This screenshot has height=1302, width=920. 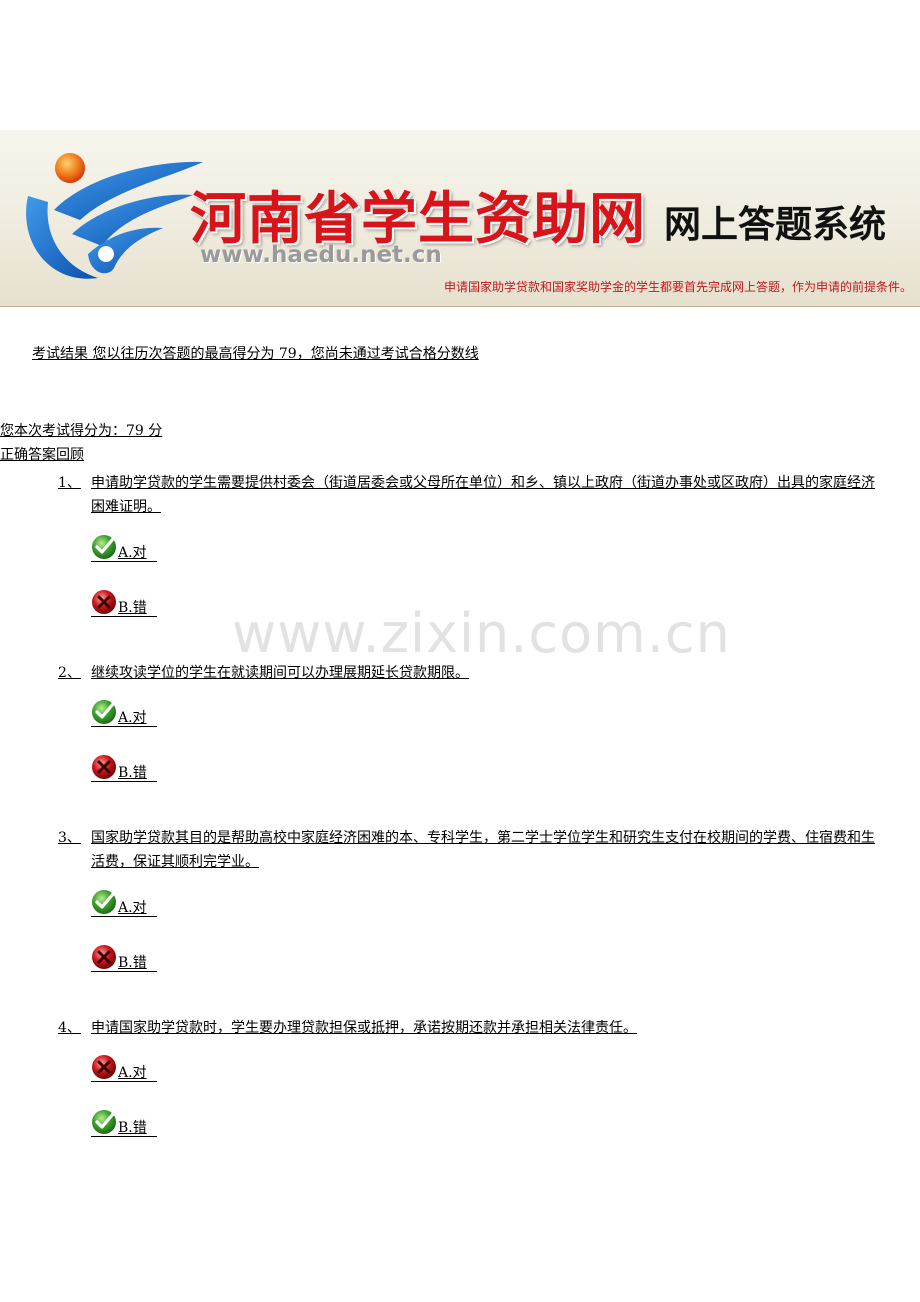 I want to click on site-url: www.haedu.net.cn, so click(x=321, y=255).